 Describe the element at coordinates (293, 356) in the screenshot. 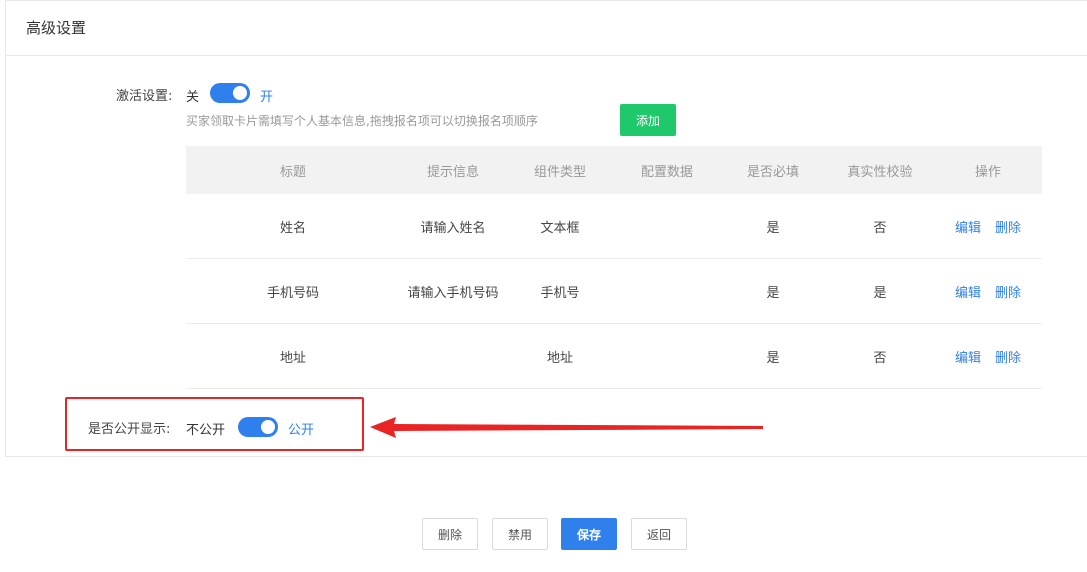

I see `cell-title: 地址` at that location.